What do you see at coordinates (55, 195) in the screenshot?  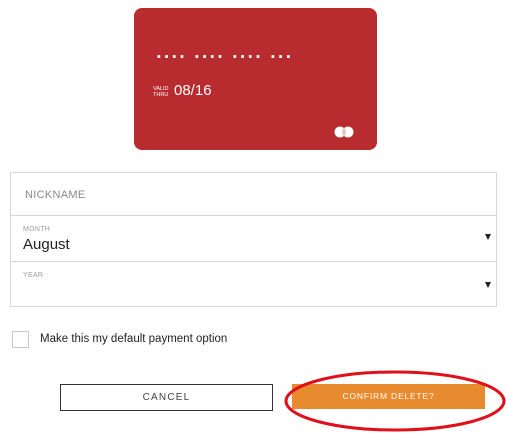 I see `nickname-placeholder: NICKNAME` at bounding box center [55, 195].